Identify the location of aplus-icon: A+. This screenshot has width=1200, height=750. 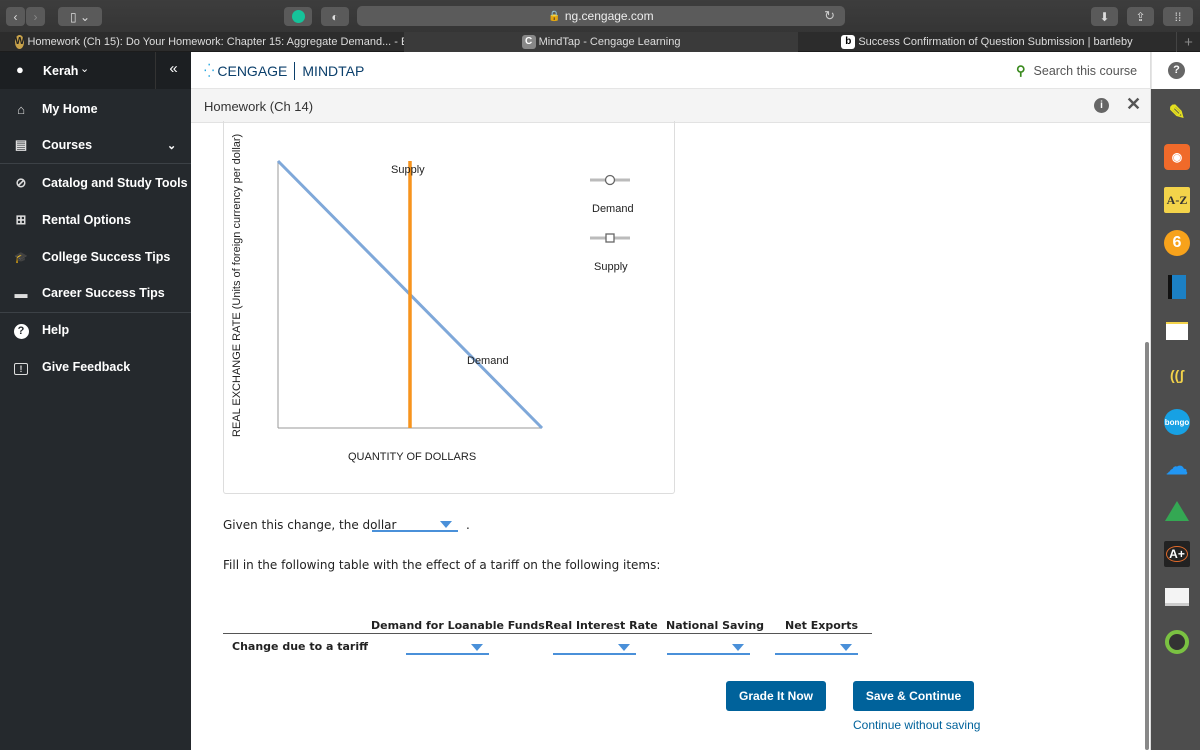
(1177, 554).